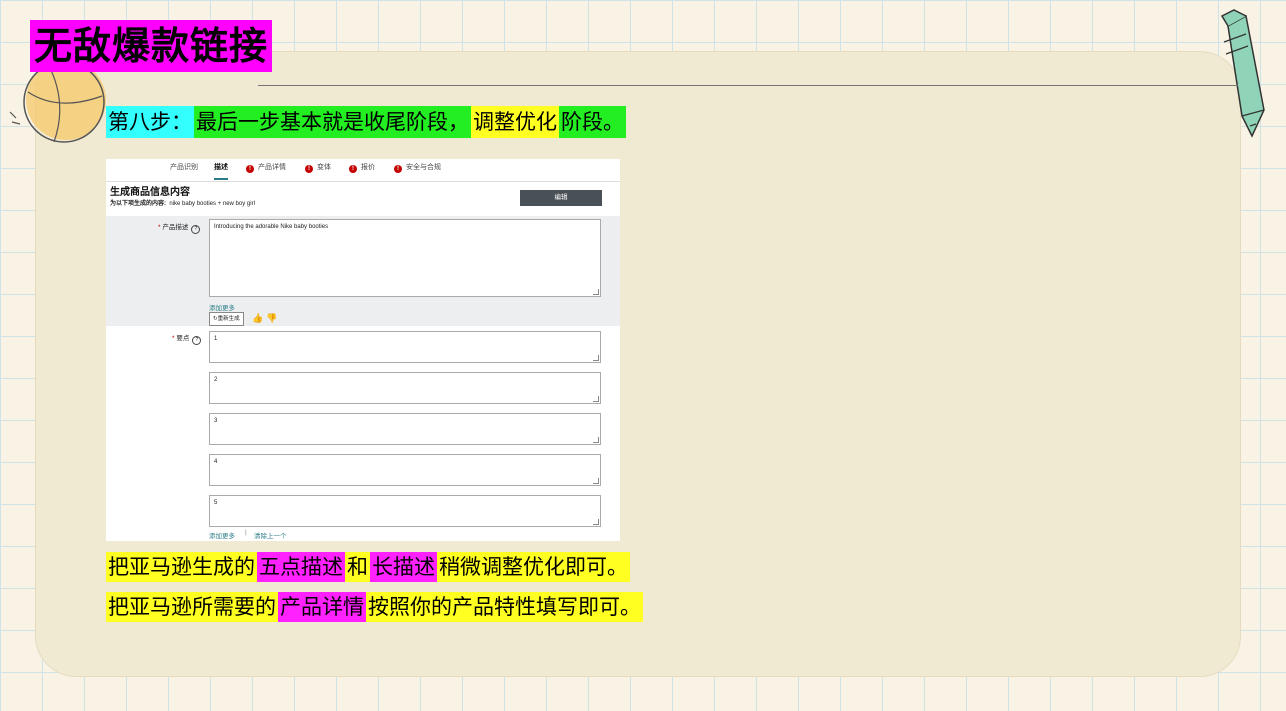 Image resolution: width=1286 pixels, height=711 pixels. I want to click on step-prefix: 第八步：, so click(150, 122).